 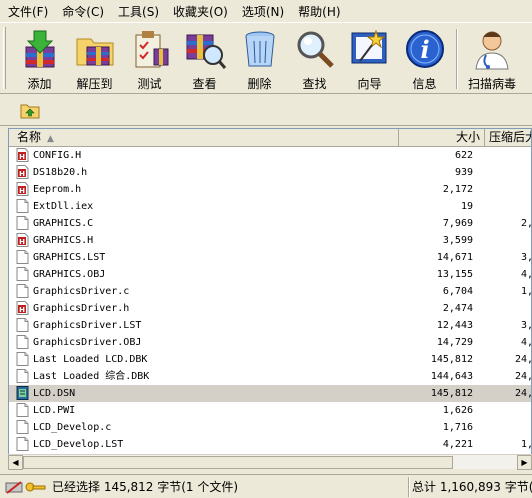 What do you see at coordinates (266, 110) in the screenshot?
I see `address-bar` at bounding box center [266, 110].